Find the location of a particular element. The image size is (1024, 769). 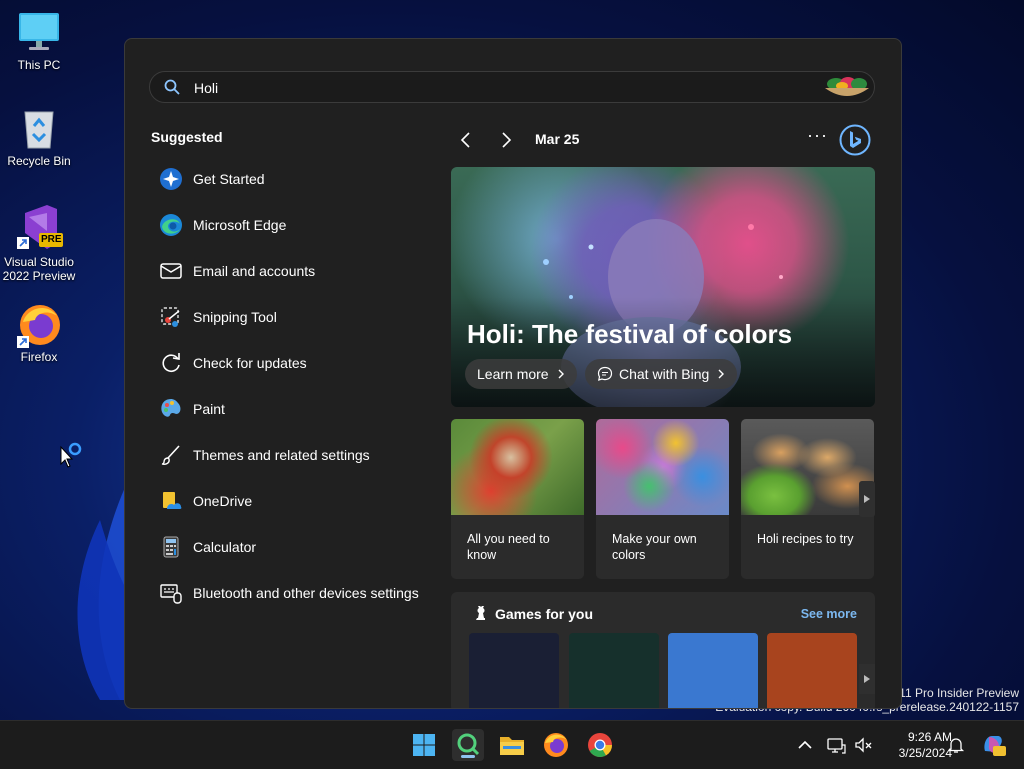

taskbar-file-explorer is located at coordinates (512, 745).